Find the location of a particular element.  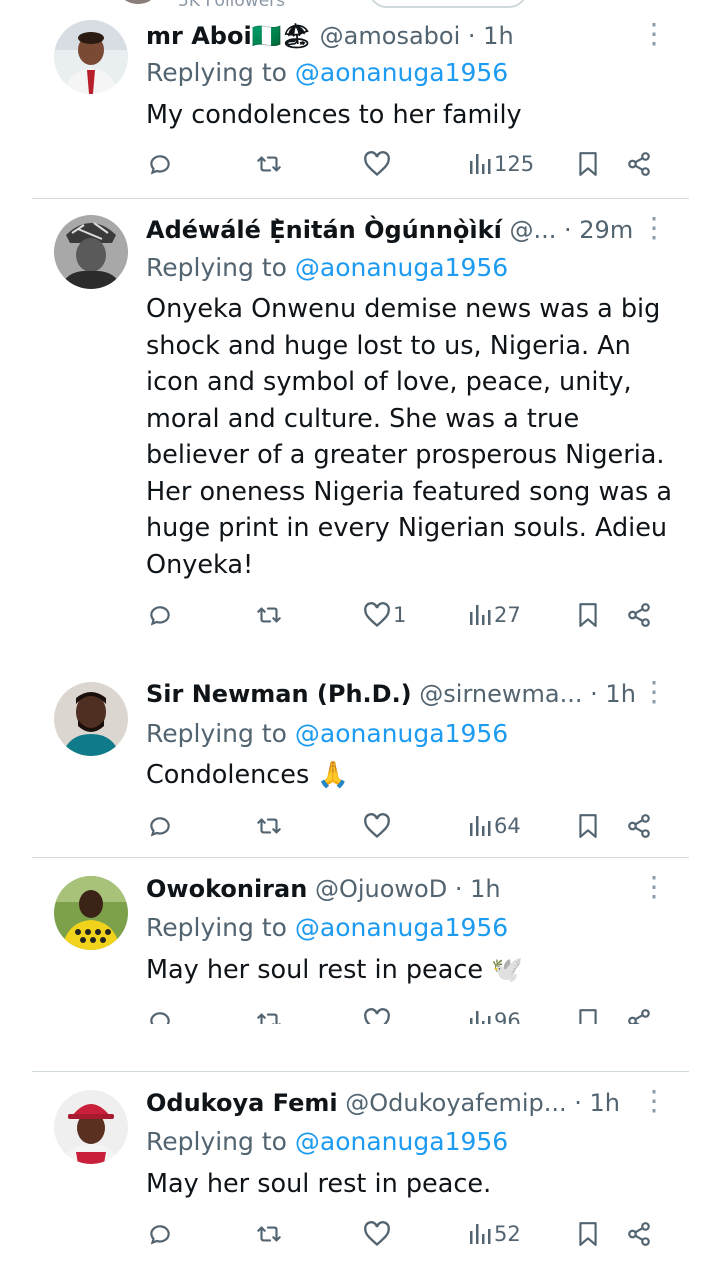

display-name: mr Aboi🇳🇬🏖 is located at coordinates (229, 36).